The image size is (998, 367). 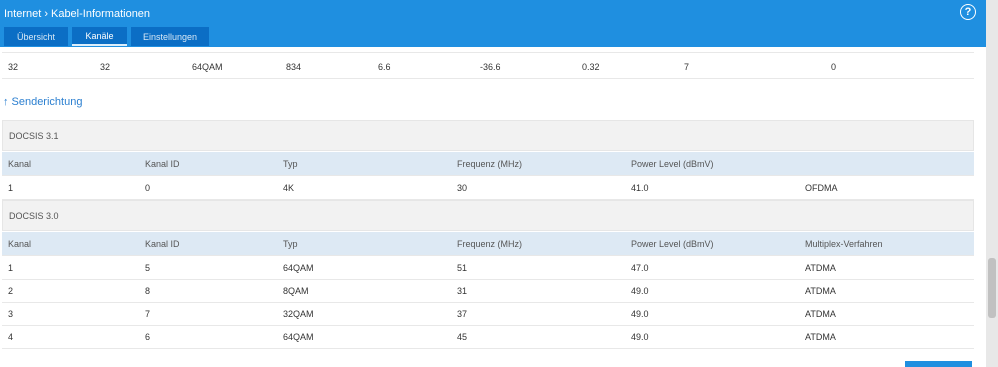 I want to click on cell: 3, so click(x=11, y=314).